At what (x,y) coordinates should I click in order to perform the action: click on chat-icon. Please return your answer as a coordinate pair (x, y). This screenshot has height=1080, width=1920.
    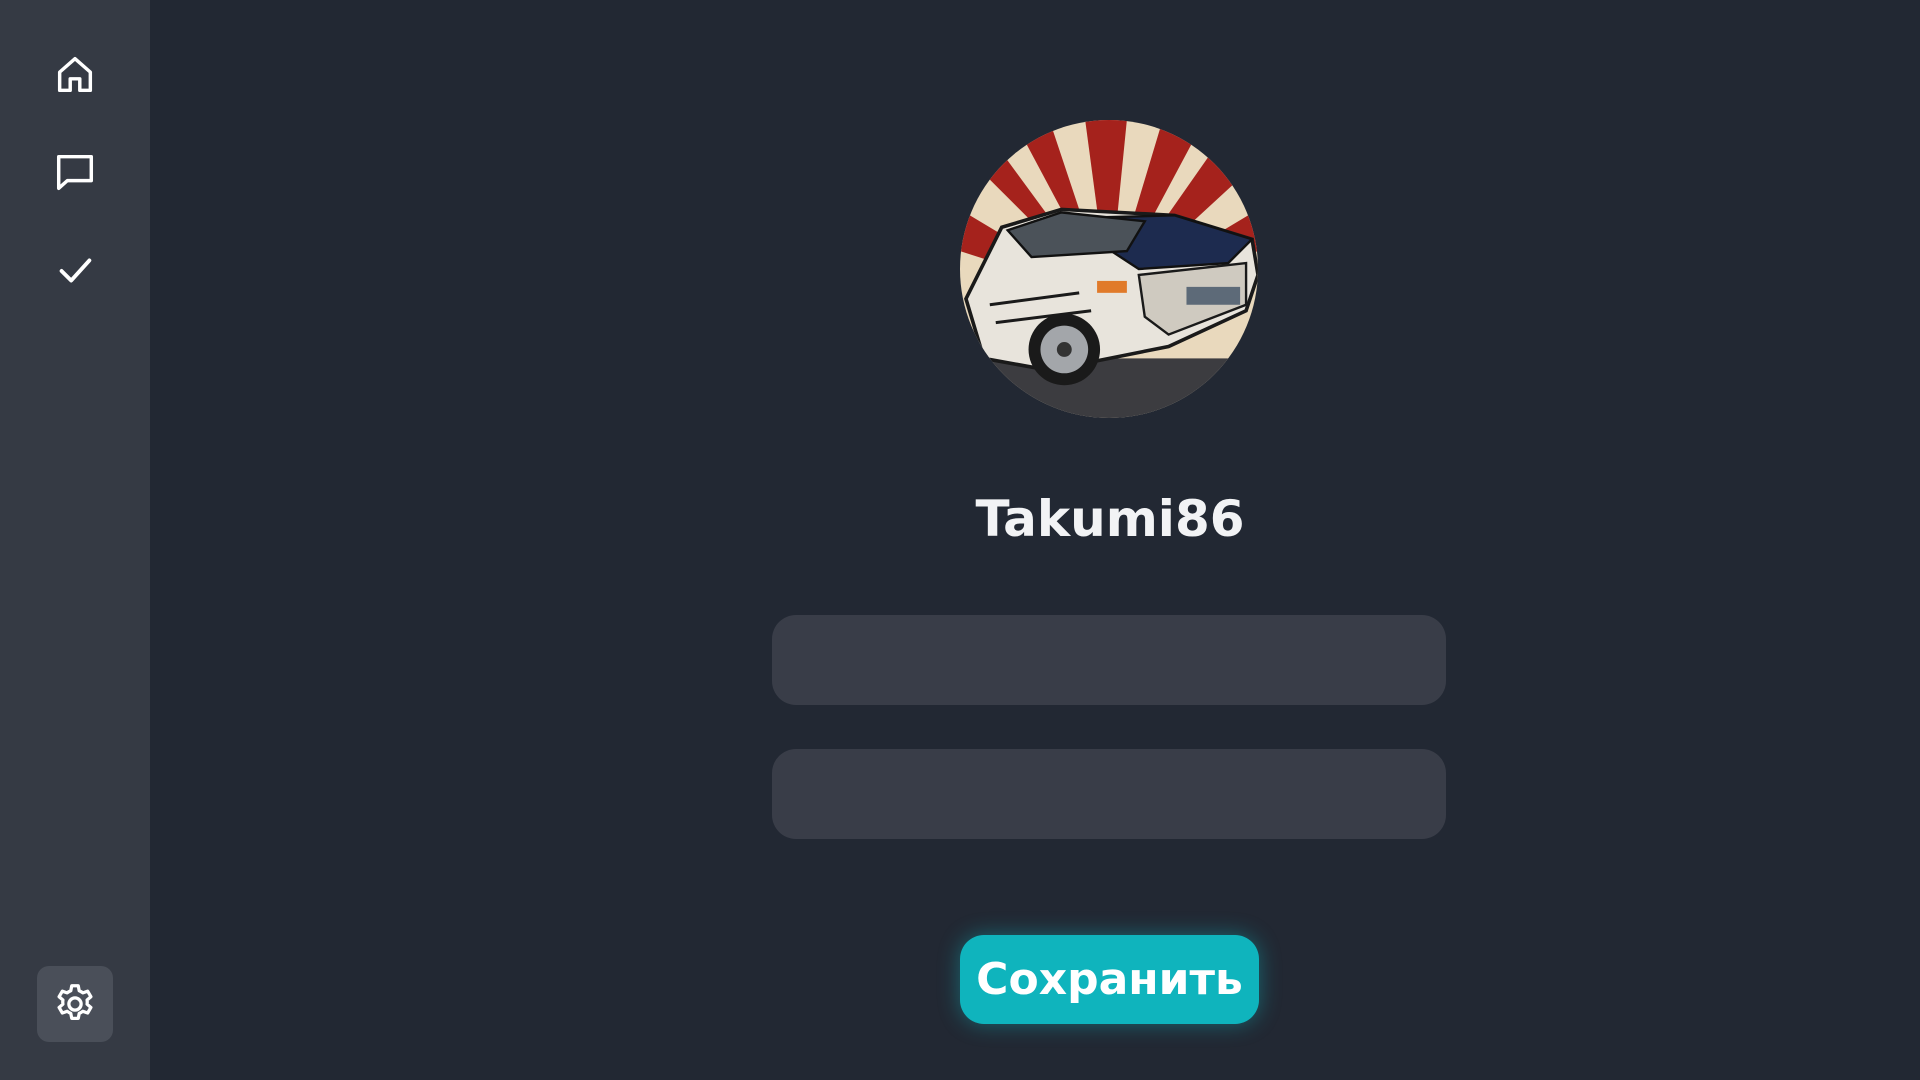
    Looking at the image, I should click on (75, 172).